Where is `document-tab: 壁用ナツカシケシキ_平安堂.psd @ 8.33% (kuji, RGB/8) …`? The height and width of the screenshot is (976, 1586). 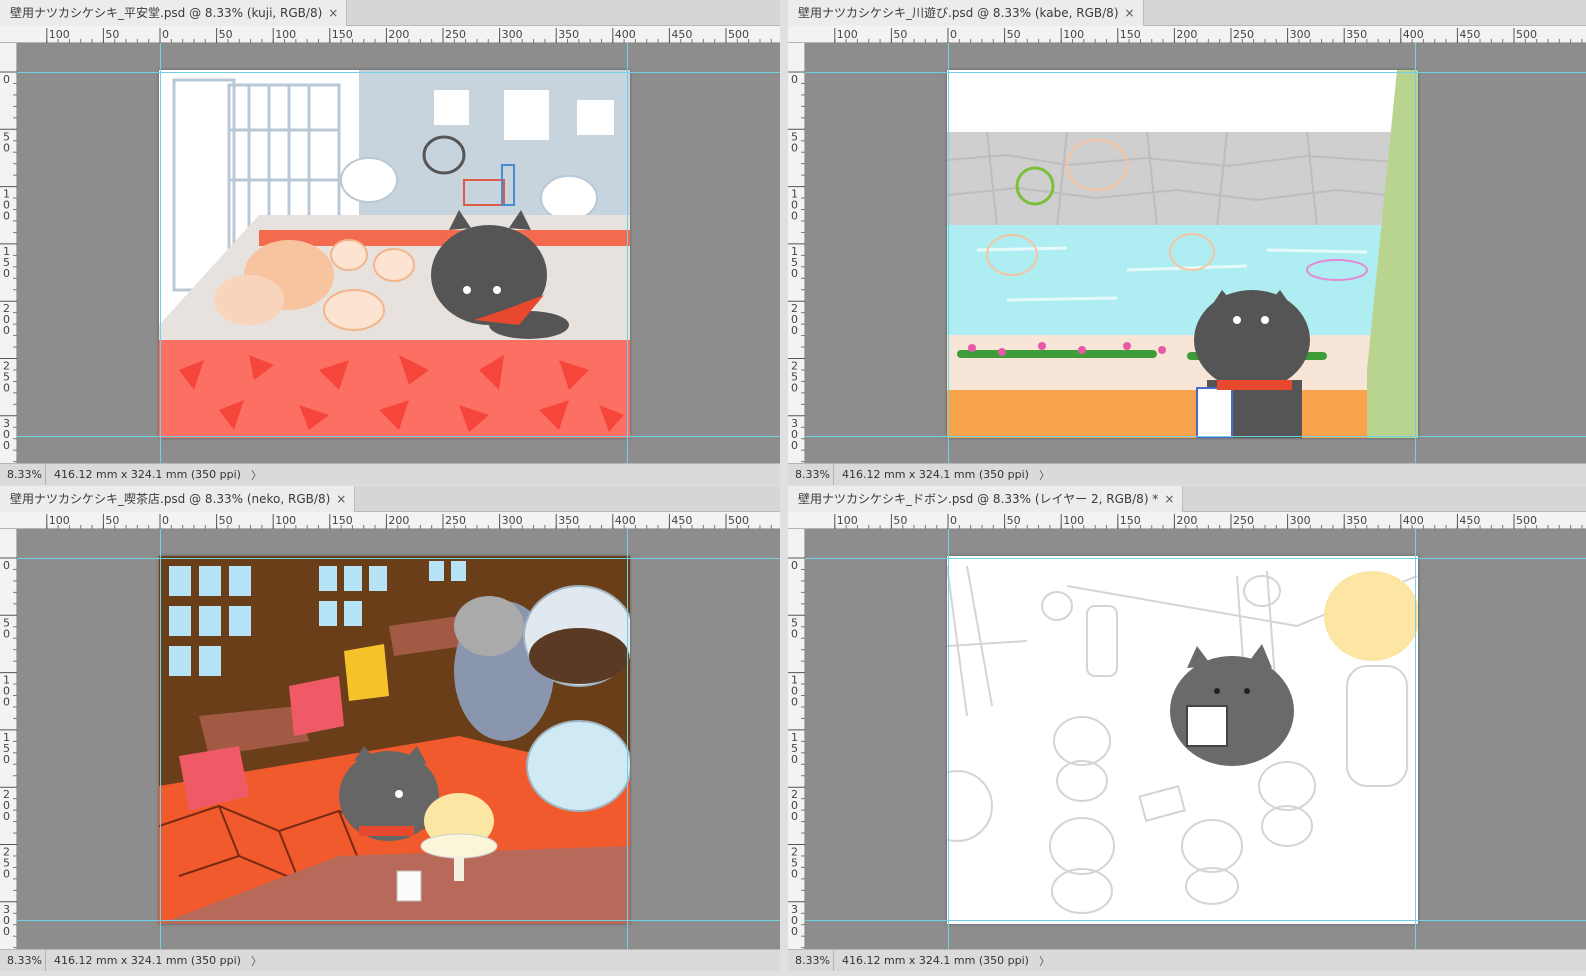
document-tab: 壁用ナツカシケシキ_平安堂.psd @ 8.33% (kuji, RGB/8) … is located at coordinates (174, 13).